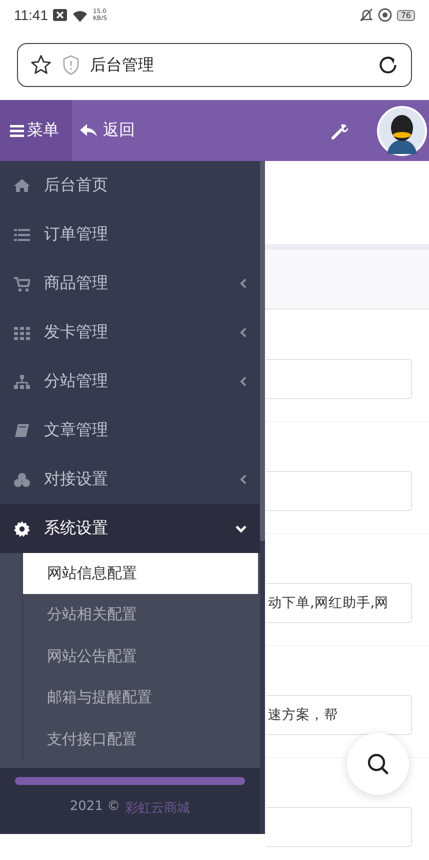  I want to click on submenu-item: 支付接口配置, so click(140, 739).